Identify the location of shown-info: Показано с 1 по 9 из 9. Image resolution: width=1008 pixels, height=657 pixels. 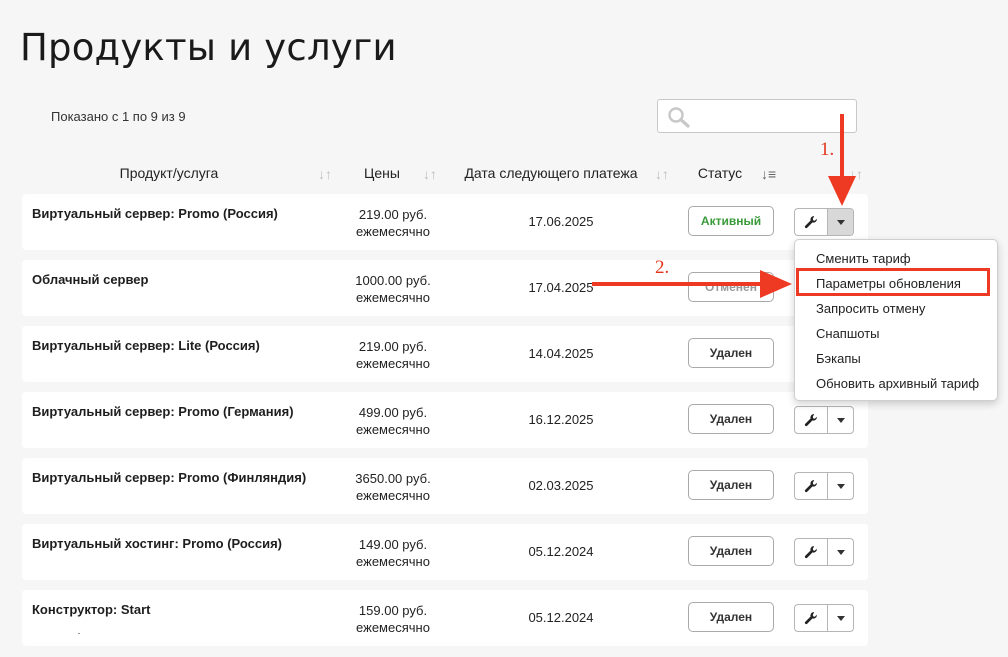
(118, 116).